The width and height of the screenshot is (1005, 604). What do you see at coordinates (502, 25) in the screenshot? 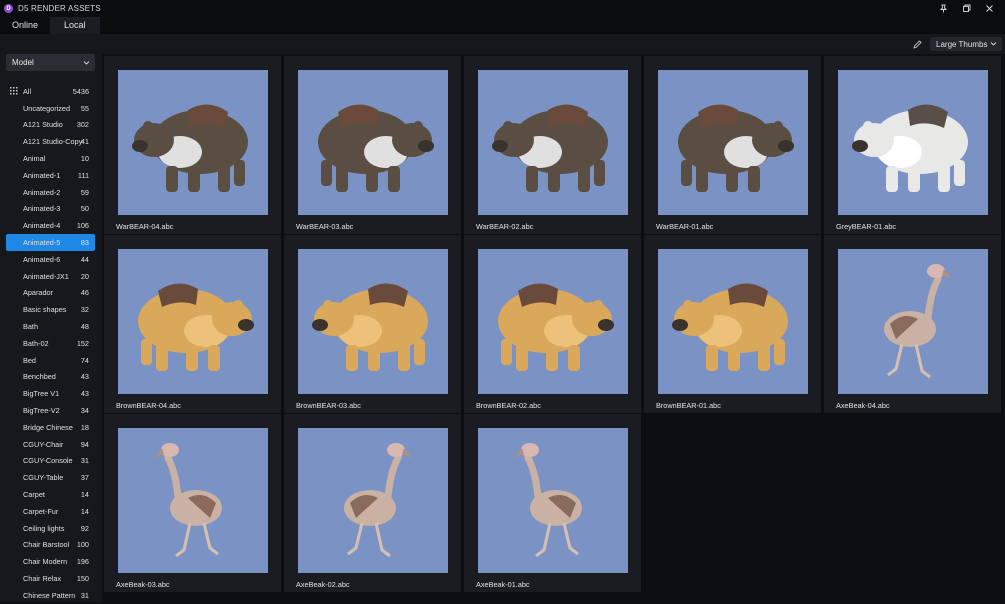
I see `source-tabs: Online Local` at bounding box center [502, 25].